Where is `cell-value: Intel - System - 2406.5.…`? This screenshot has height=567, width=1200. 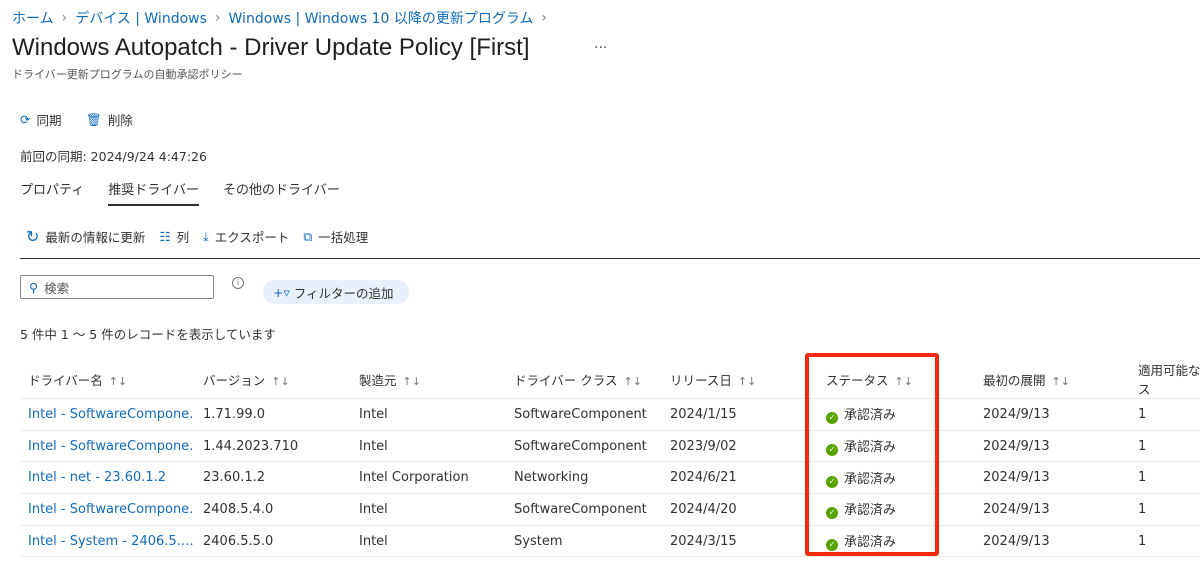 cell-value: Intel - System - 2406.5.… is located at coordinates (111, 541).